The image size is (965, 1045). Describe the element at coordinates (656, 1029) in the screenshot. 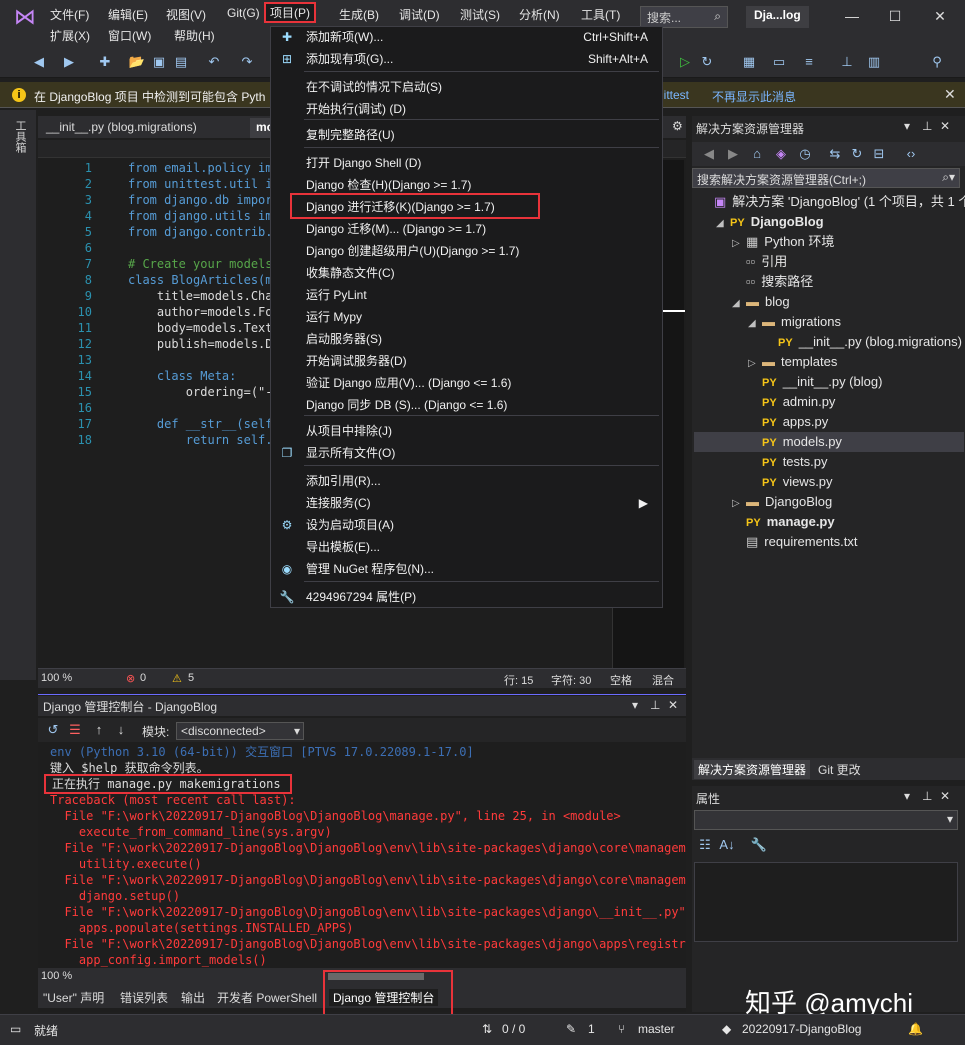

I see `branch-name: master` at that location.